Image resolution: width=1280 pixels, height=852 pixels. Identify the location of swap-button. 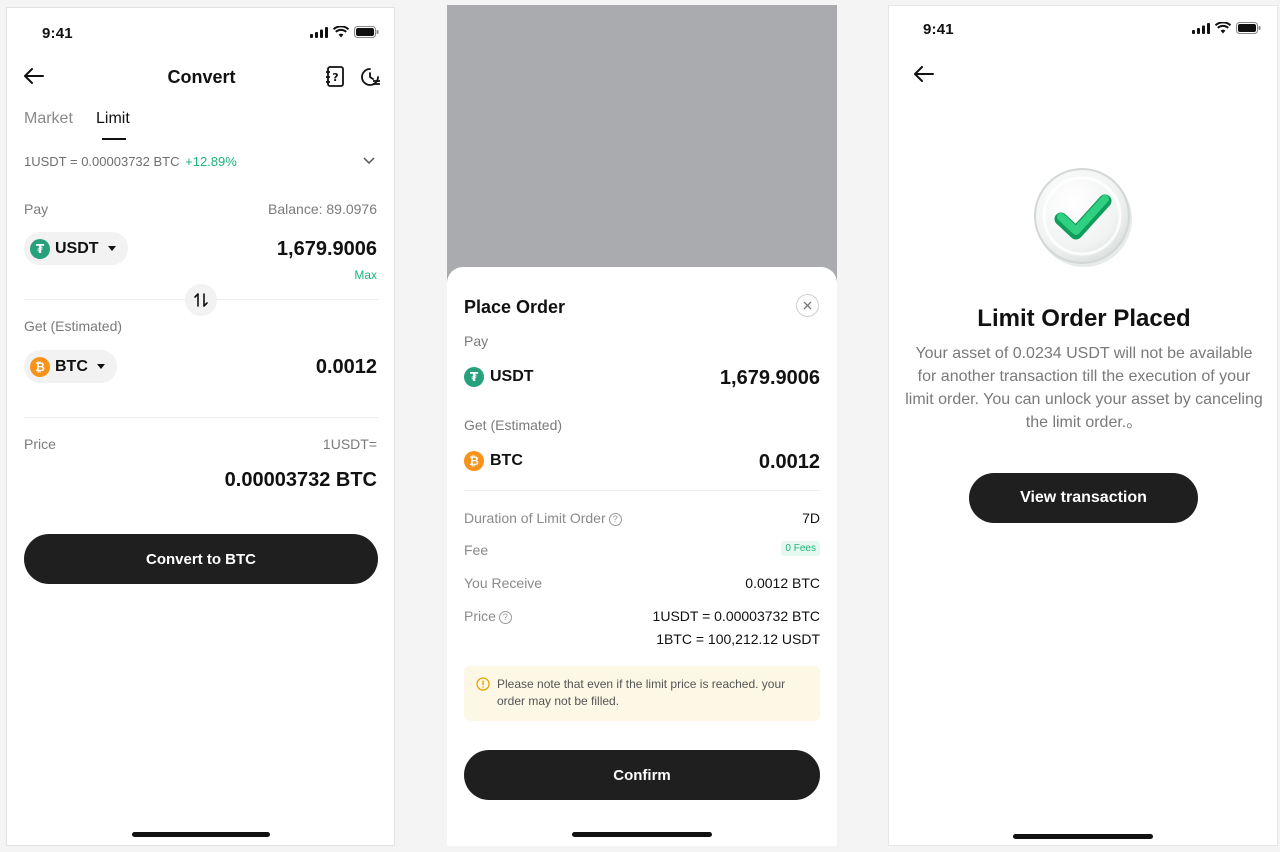
(201, 300).